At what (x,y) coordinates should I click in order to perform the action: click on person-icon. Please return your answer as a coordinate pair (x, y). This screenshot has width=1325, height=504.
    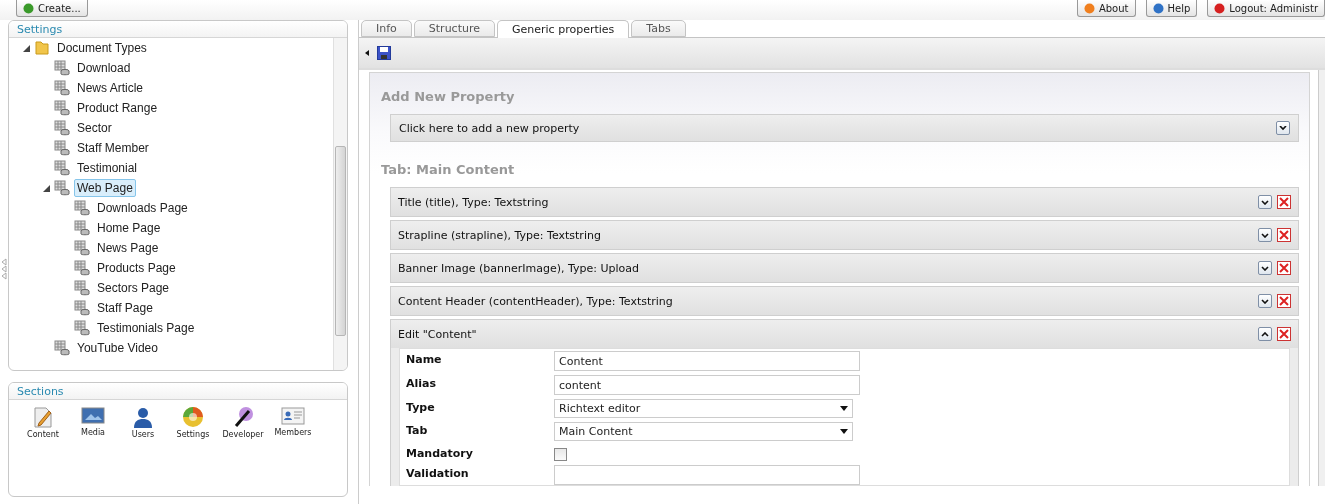
    Looking at the image, I should click on (143, 417).